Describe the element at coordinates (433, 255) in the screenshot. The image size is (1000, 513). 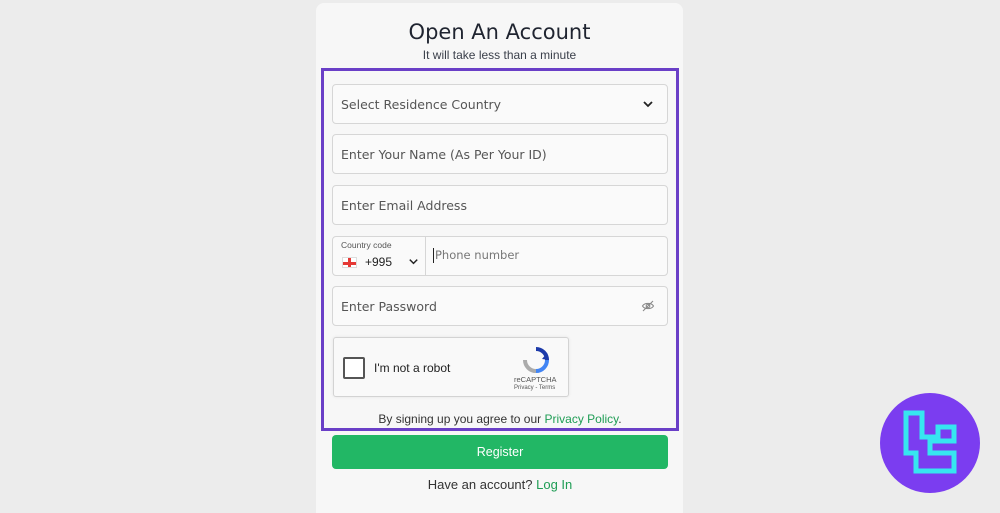
I see `text-caret` at that location.